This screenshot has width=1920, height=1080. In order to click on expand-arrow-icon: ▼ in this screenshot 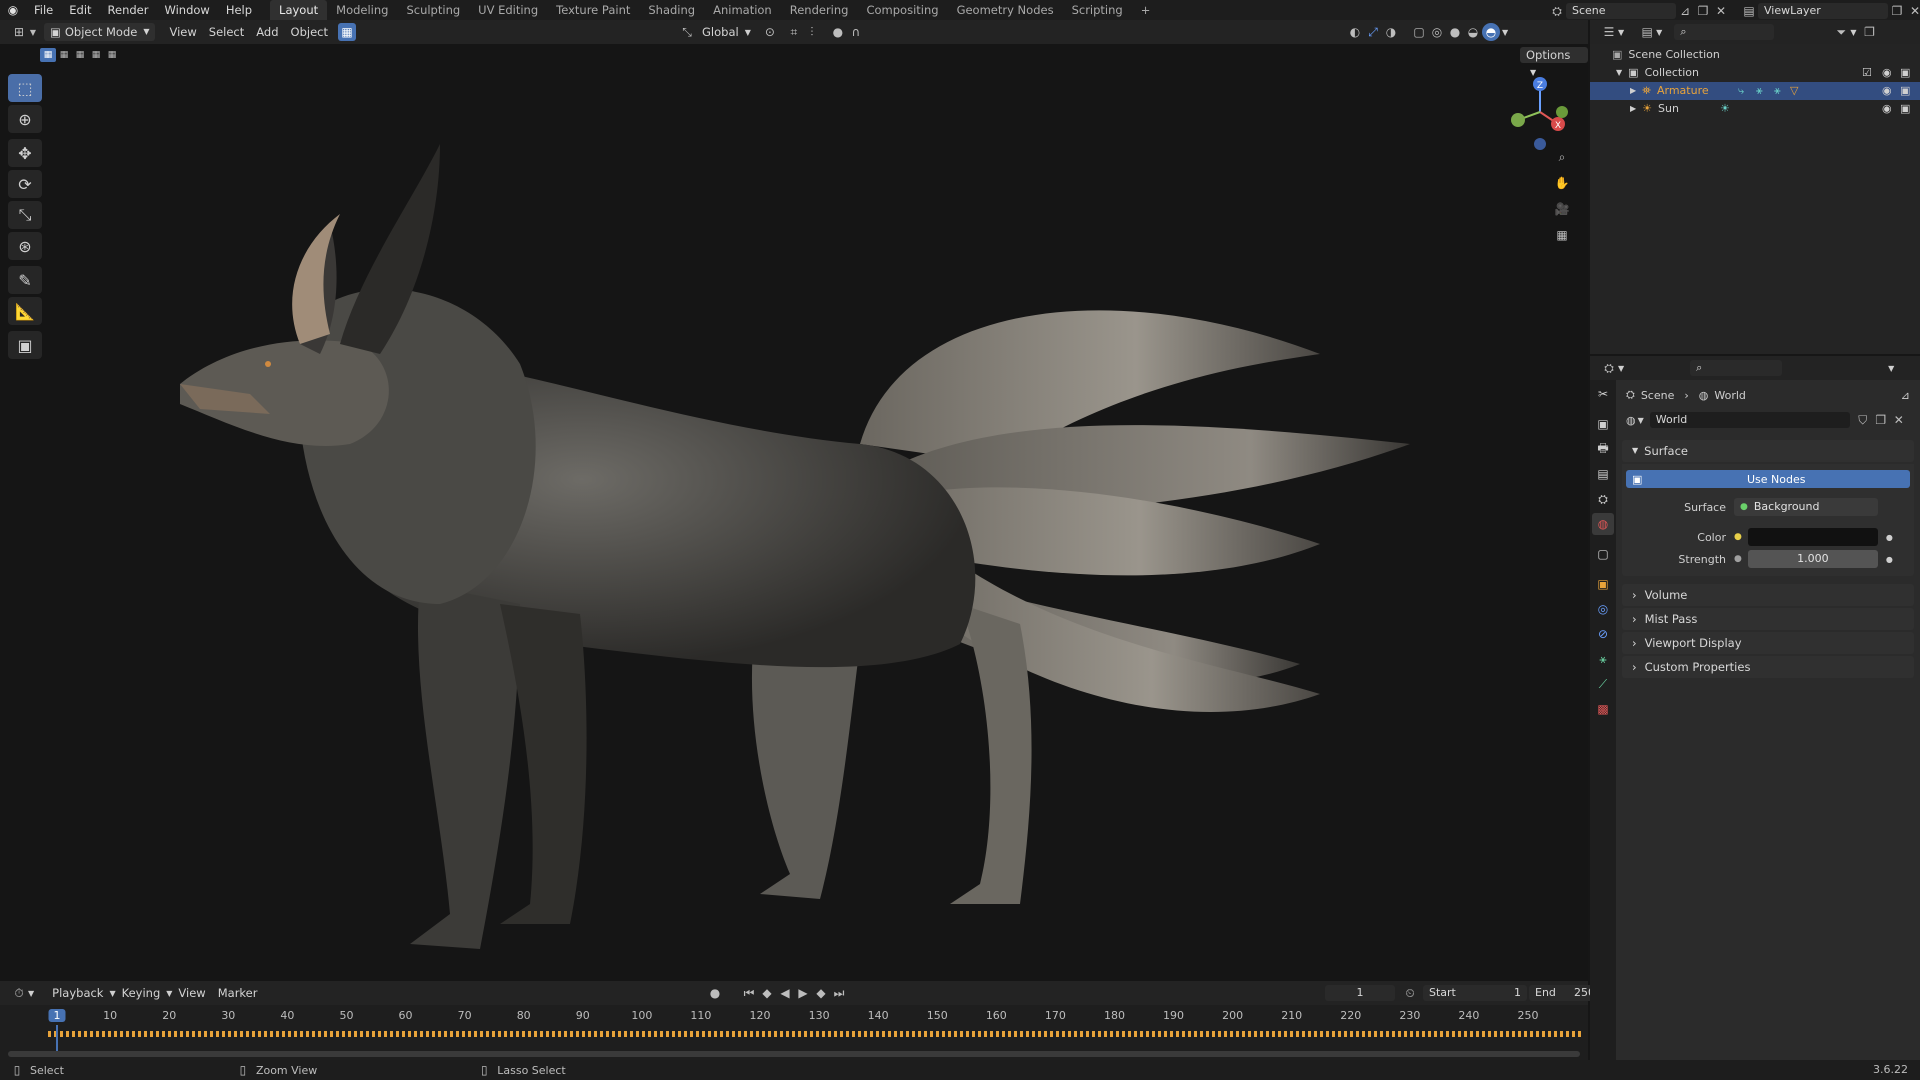, I will do `click(1619, 73)`.